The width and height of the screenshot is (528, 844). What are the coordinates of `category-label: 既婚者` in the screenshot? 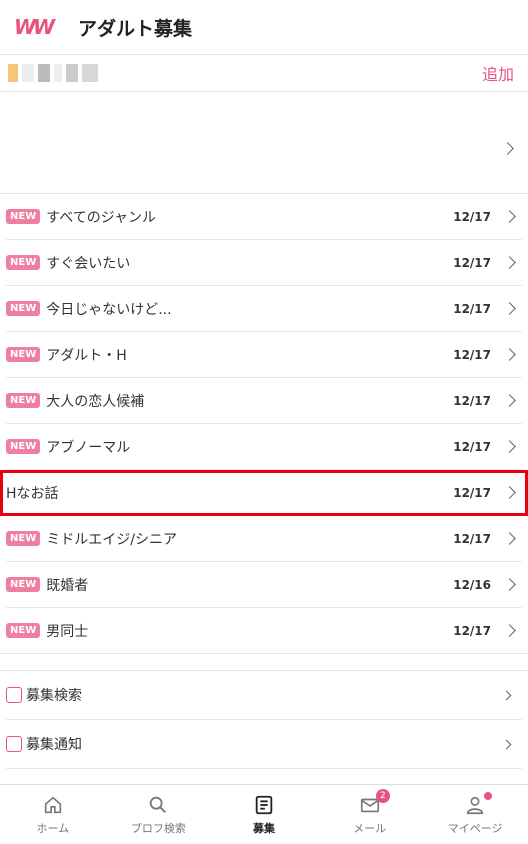 It's located at (67, 585).